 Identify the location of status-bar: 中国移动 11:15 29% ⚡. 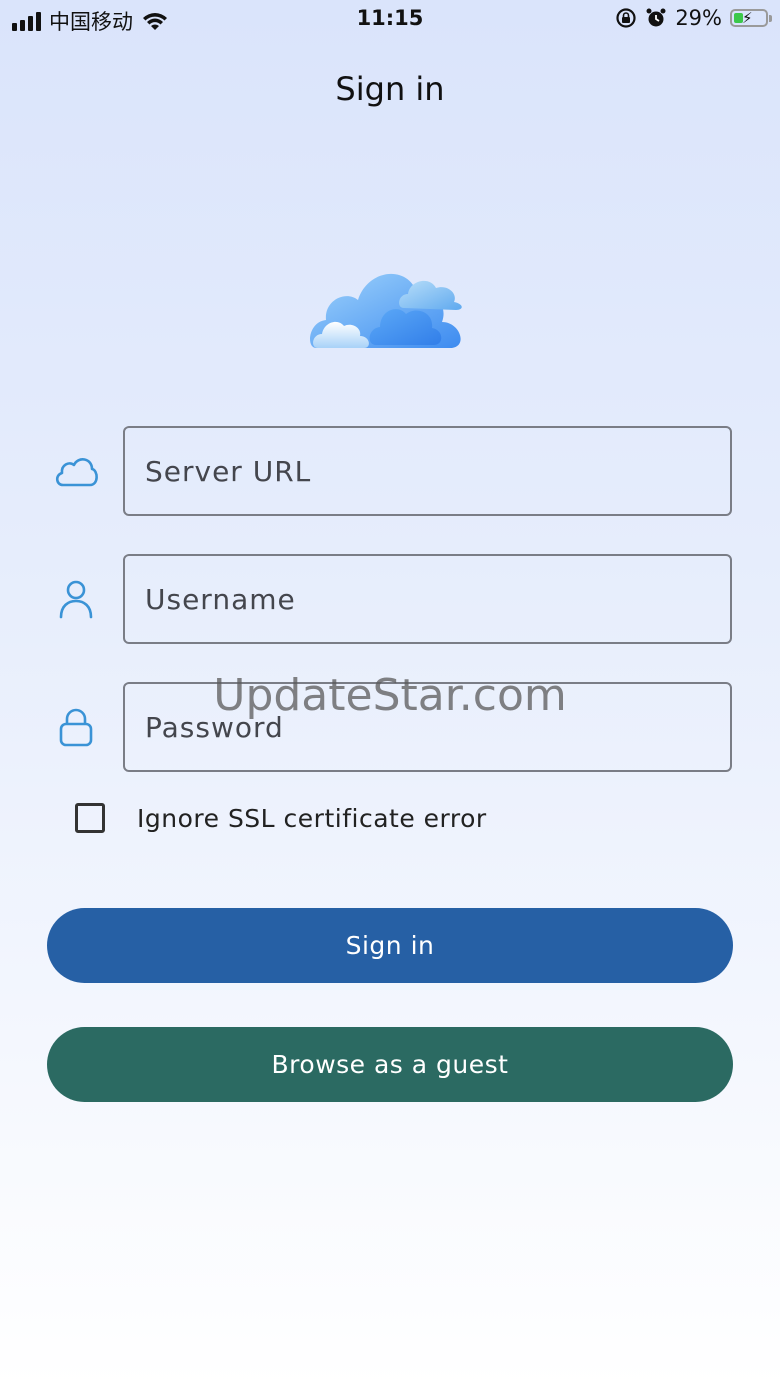
(390, 20).